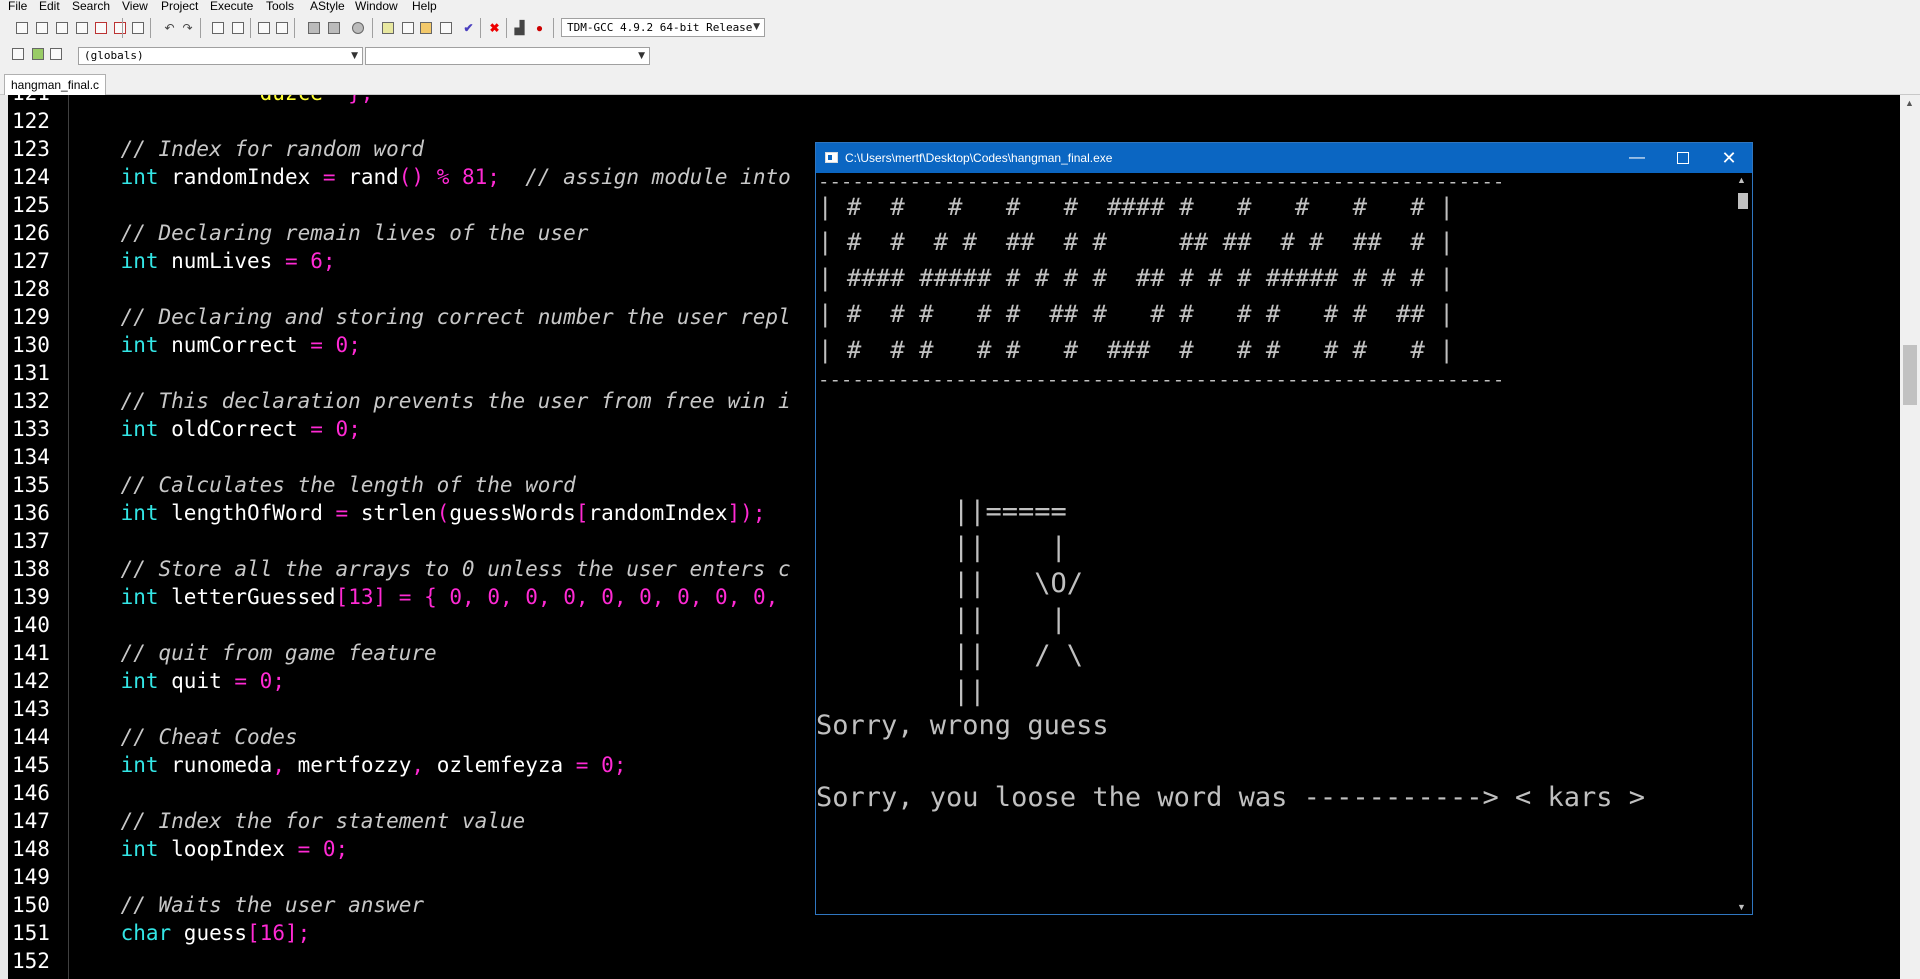 This screenshot has width=1920, height=979. What do you see at coordinates (17, 6) in the screenshot?
I see `menu-item-file: File` at bounding box center [17, 6].